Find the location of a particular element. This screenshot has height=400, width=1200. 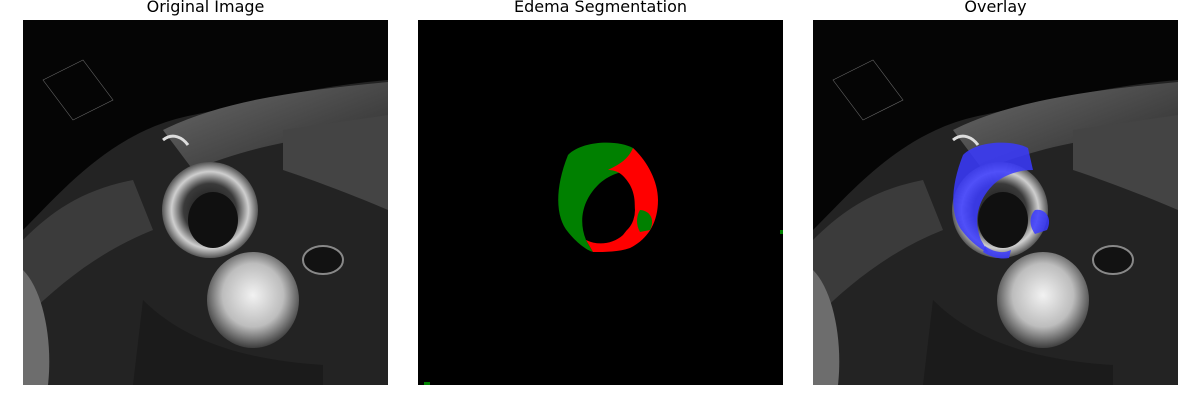

panel-title-original: Original Image is located at coordinates (205, 8).